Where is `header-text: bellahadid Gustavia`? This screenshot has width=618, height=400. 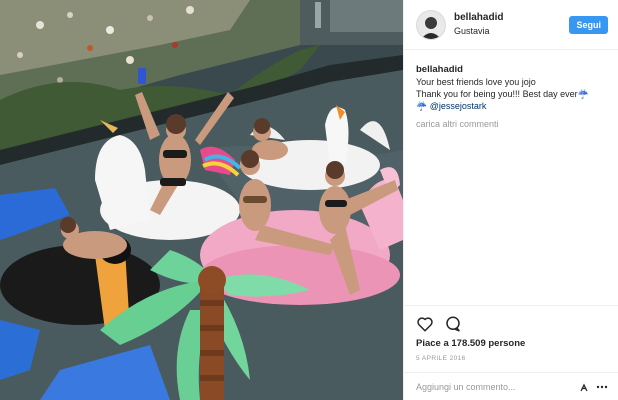 header-text: bellahadid Gustavia is located at coordinates (511, 24).